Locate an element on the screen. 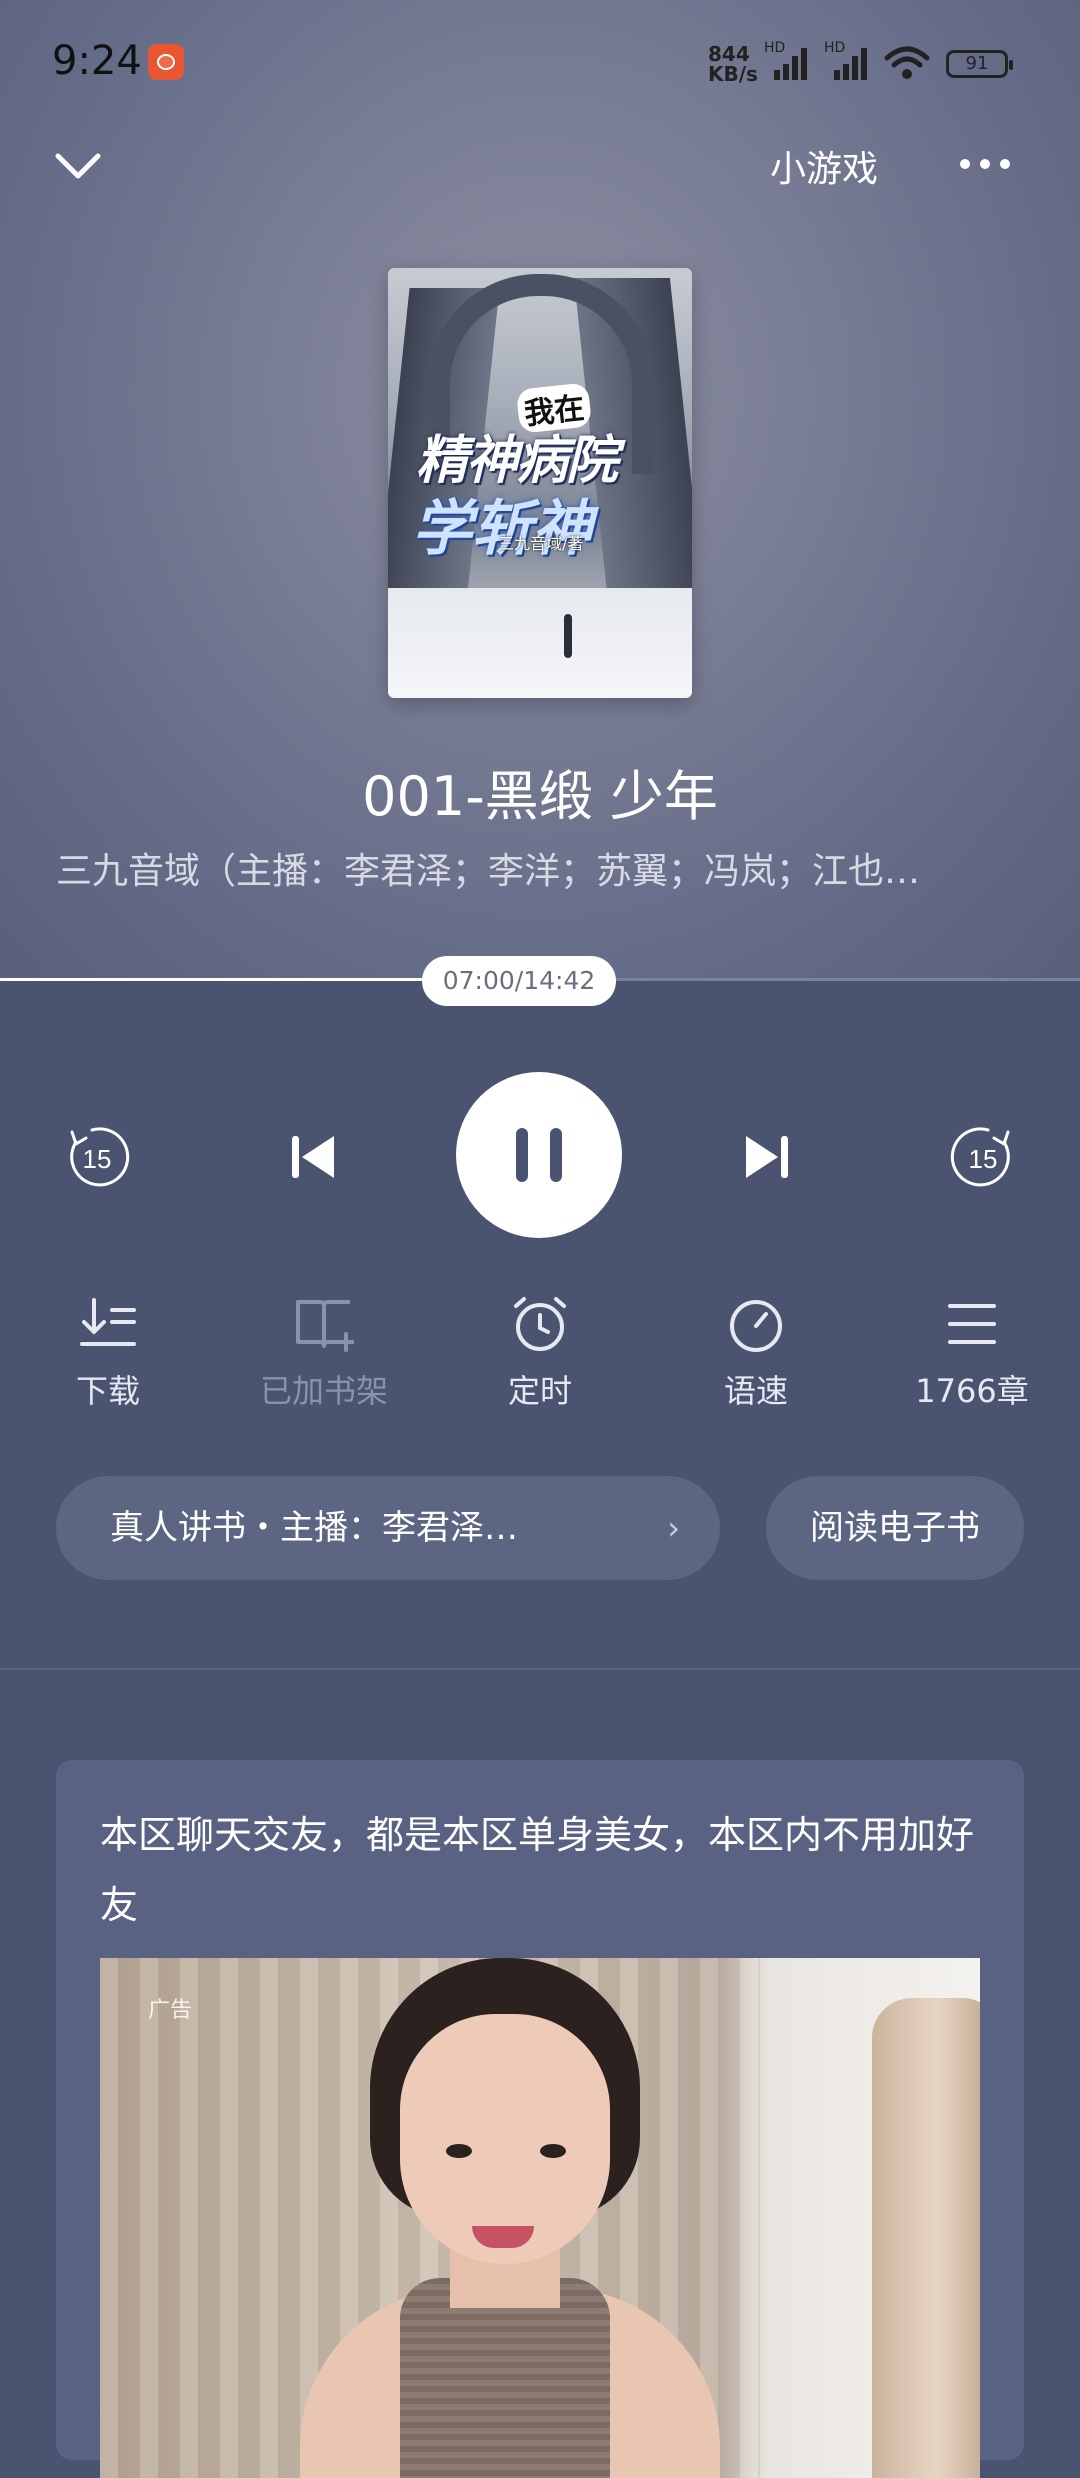 This screenshot has height=2478, width=1080. cover-author: 三九音域/著 is located at coordinates (541, 543).